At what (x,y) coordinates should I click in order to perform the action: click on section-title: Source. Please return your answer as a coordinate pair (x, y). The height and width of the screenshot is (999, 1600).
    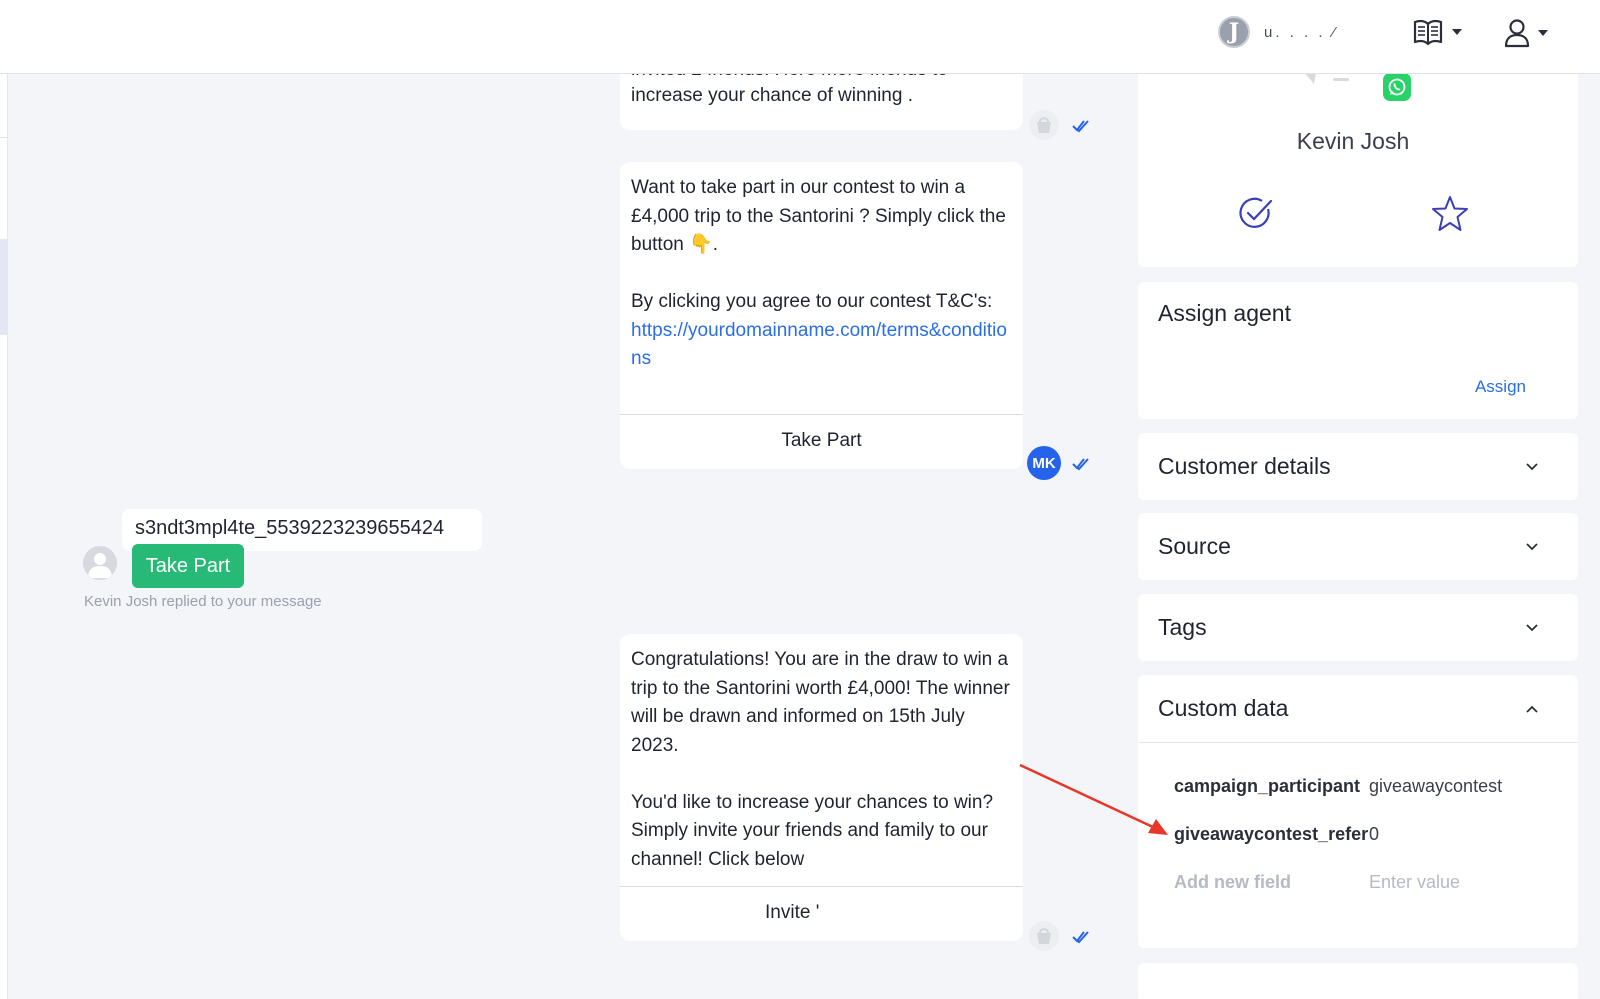
    Looking at the image, I should click on (1194, 546).